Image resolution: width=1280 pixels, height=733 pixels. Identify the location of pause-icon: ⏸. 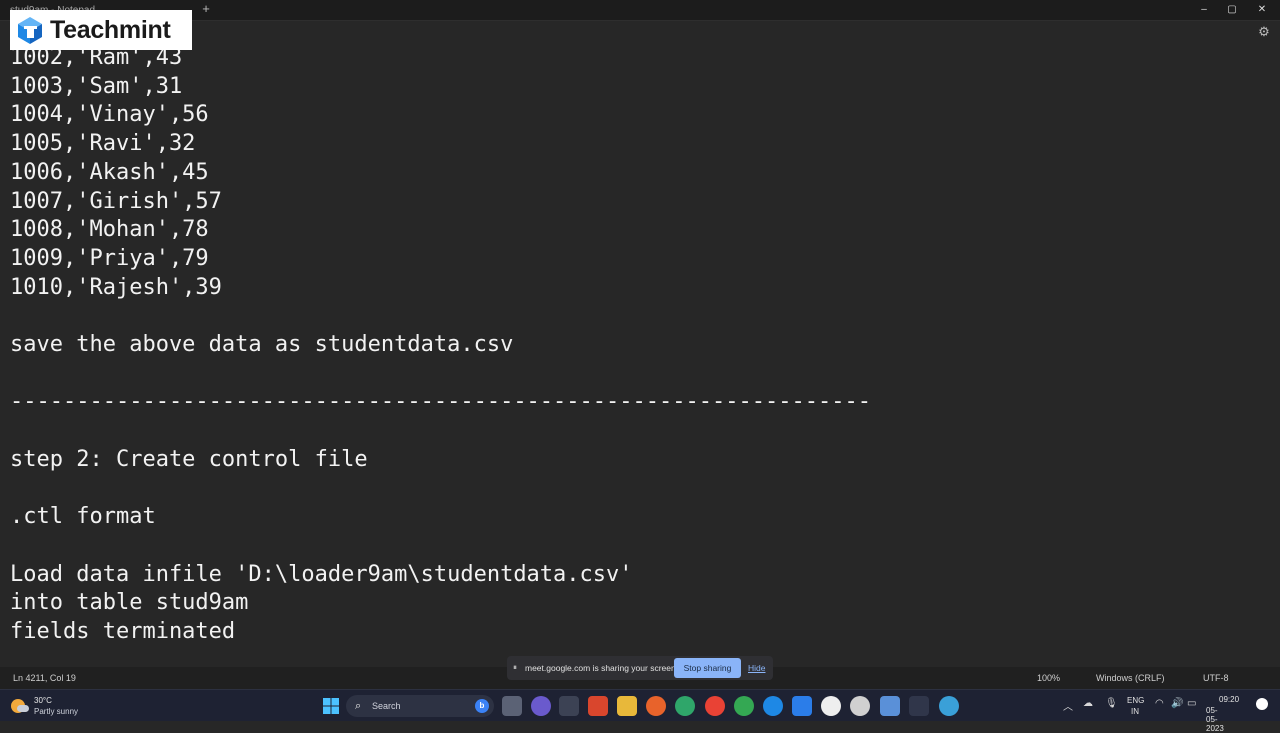
(515, 667).